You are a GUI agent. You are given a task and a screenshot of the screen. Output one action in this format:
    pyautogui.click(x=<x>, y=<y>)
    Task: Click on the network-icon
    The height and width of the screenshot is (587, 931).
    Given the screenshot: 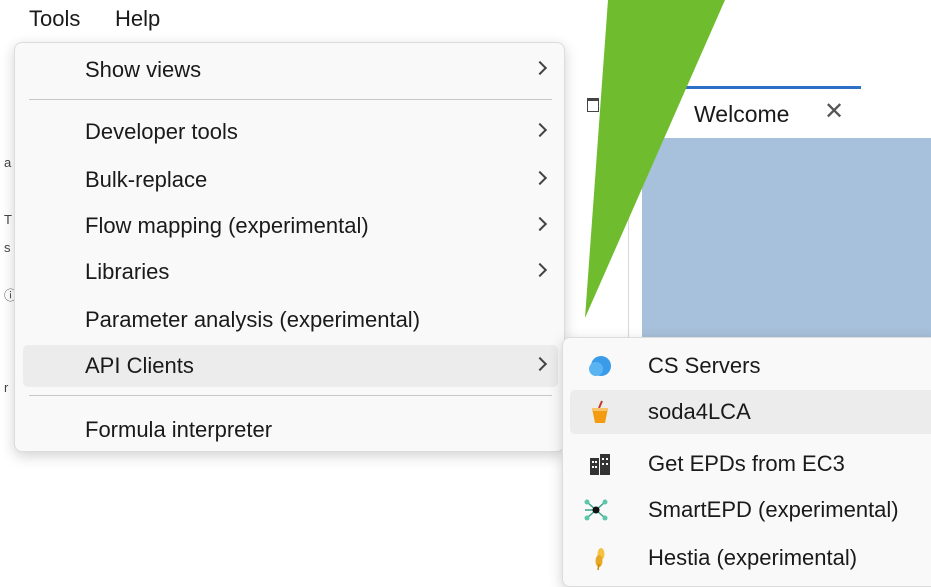 What is the action you would take?
    pyautogui.click(x=596, y=510)
    